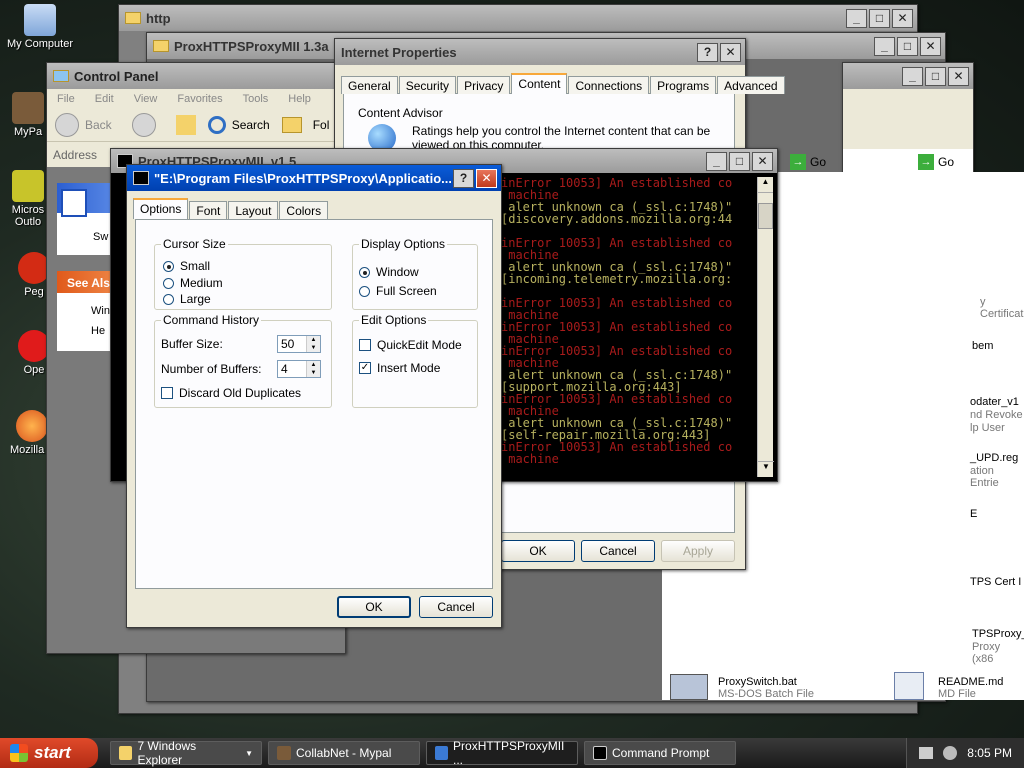 The height and width of the screenshot is (768, 1024). Describe the element at coordinates (299, 99) in the screenshot. I see `menu-help: Help` at that location.